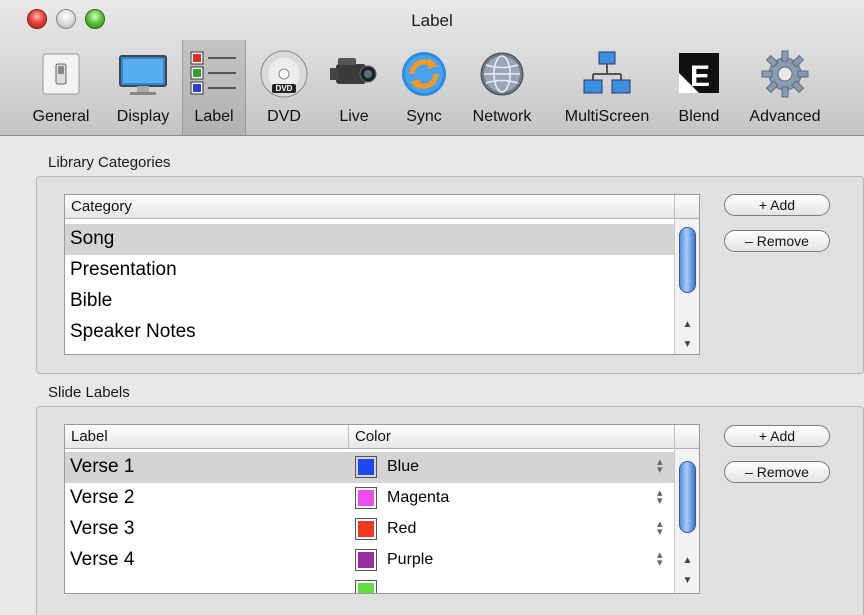 This screenshot has width=864, height=615. I want to click on label-list-icon, so click(213, 73).